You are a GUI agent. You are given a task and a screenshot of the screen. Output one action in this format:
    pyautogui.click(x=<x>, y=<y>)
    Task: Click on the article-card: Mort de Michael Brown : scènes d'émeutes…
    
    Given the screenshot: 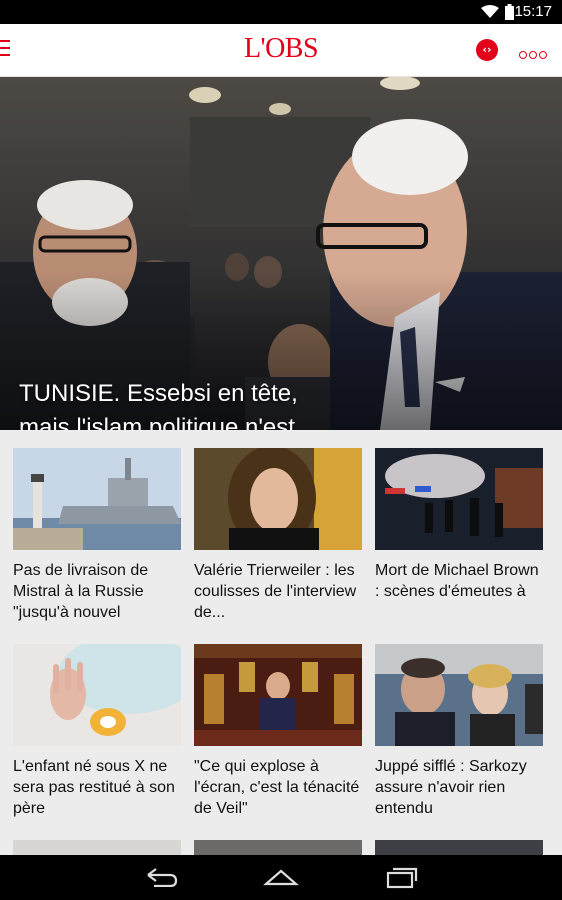 What is the action you would take?
    pyautogui.click(x=459, y=525)
    